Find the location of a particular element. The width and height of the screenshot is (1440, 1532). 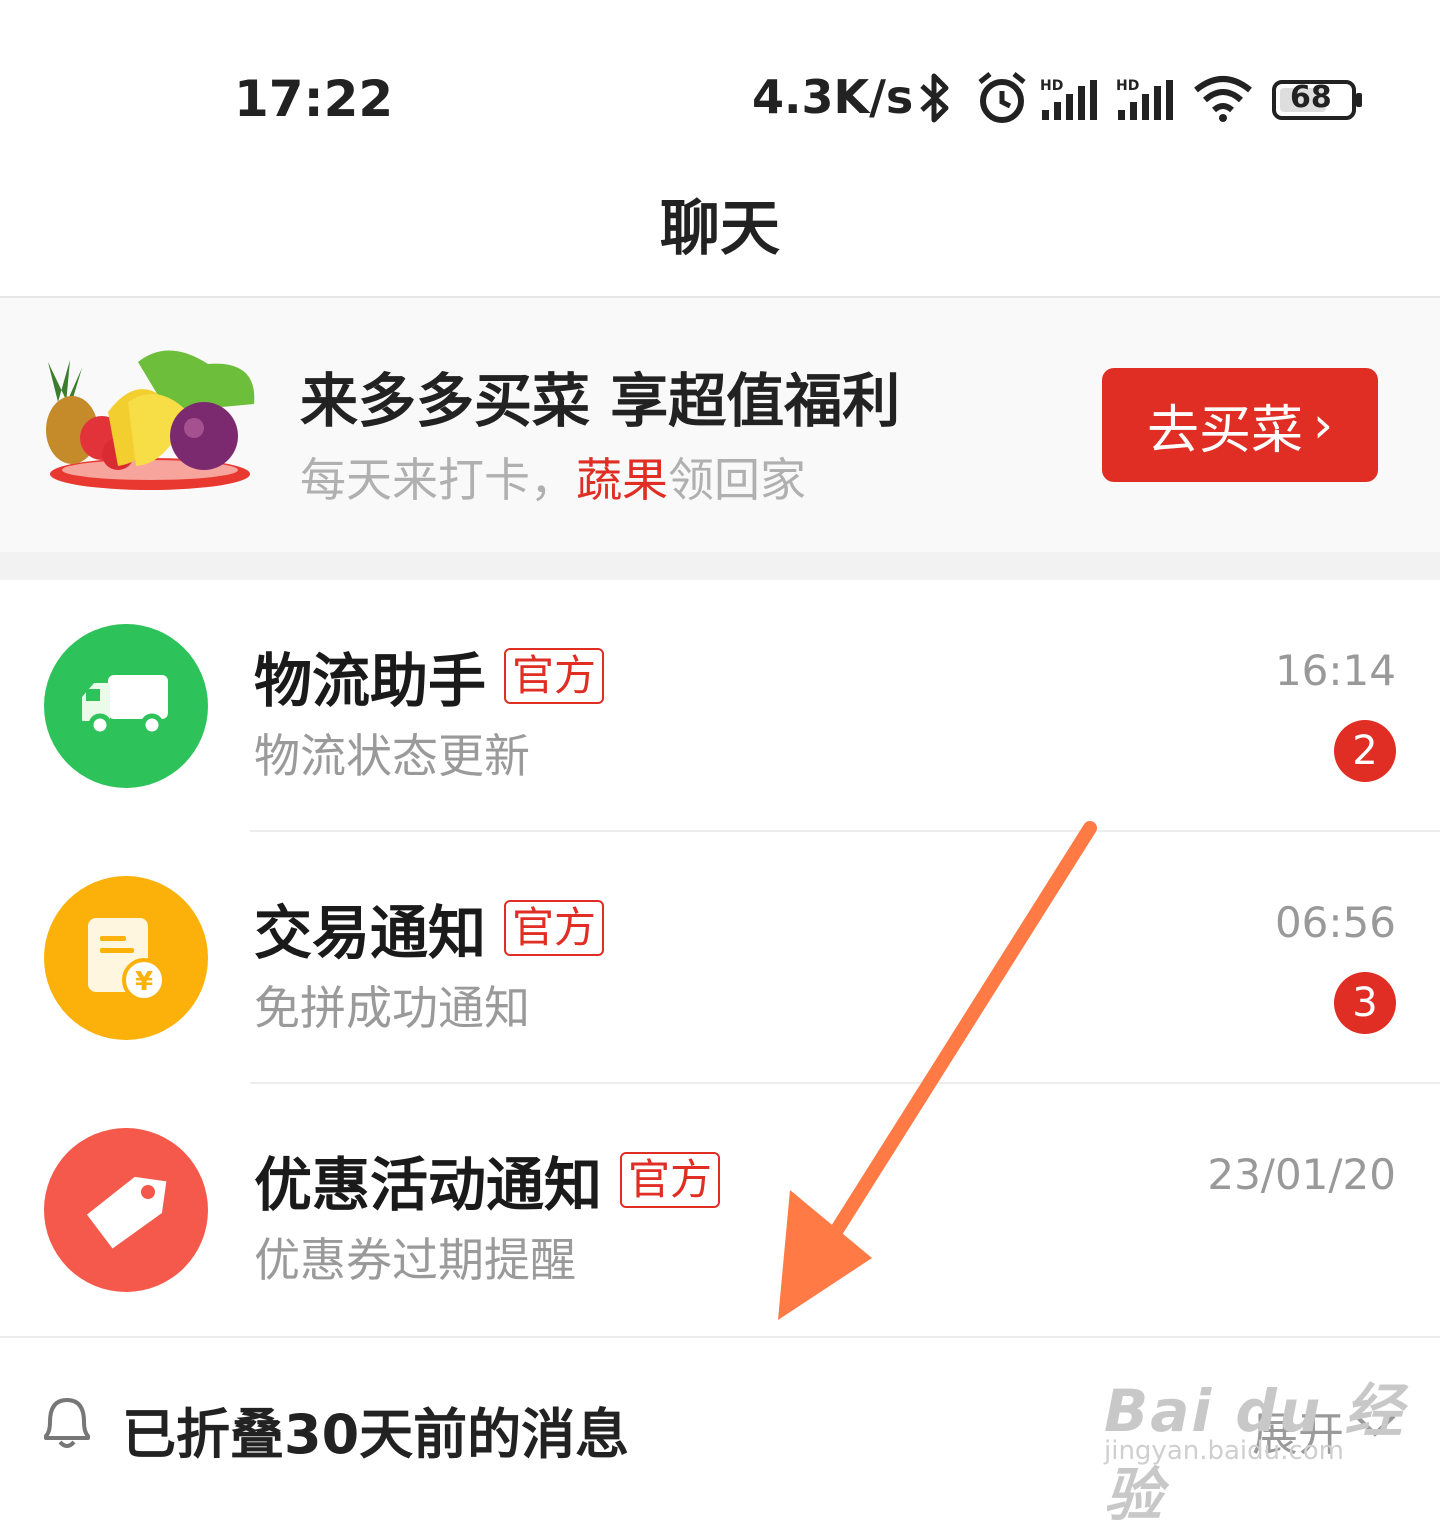

banner-subtitle-prefix: 每天来打卡， is located at coordinates (438, 480).